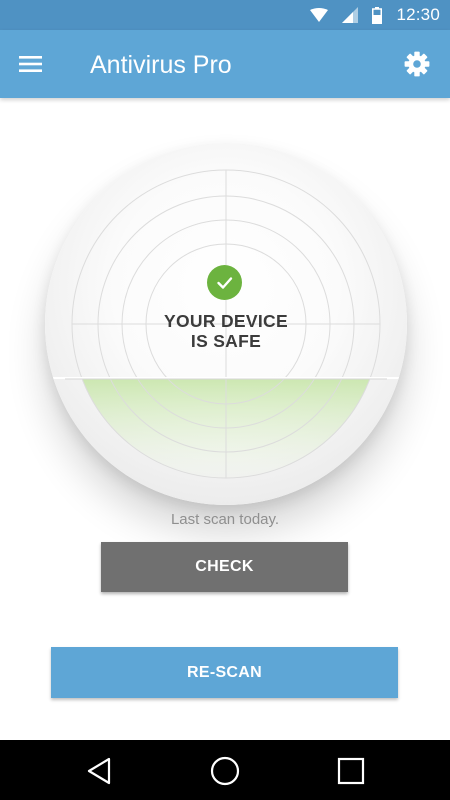 The height and width of the screenshot is (800, 450). I want to click on recents-icon, so click(351, 771).